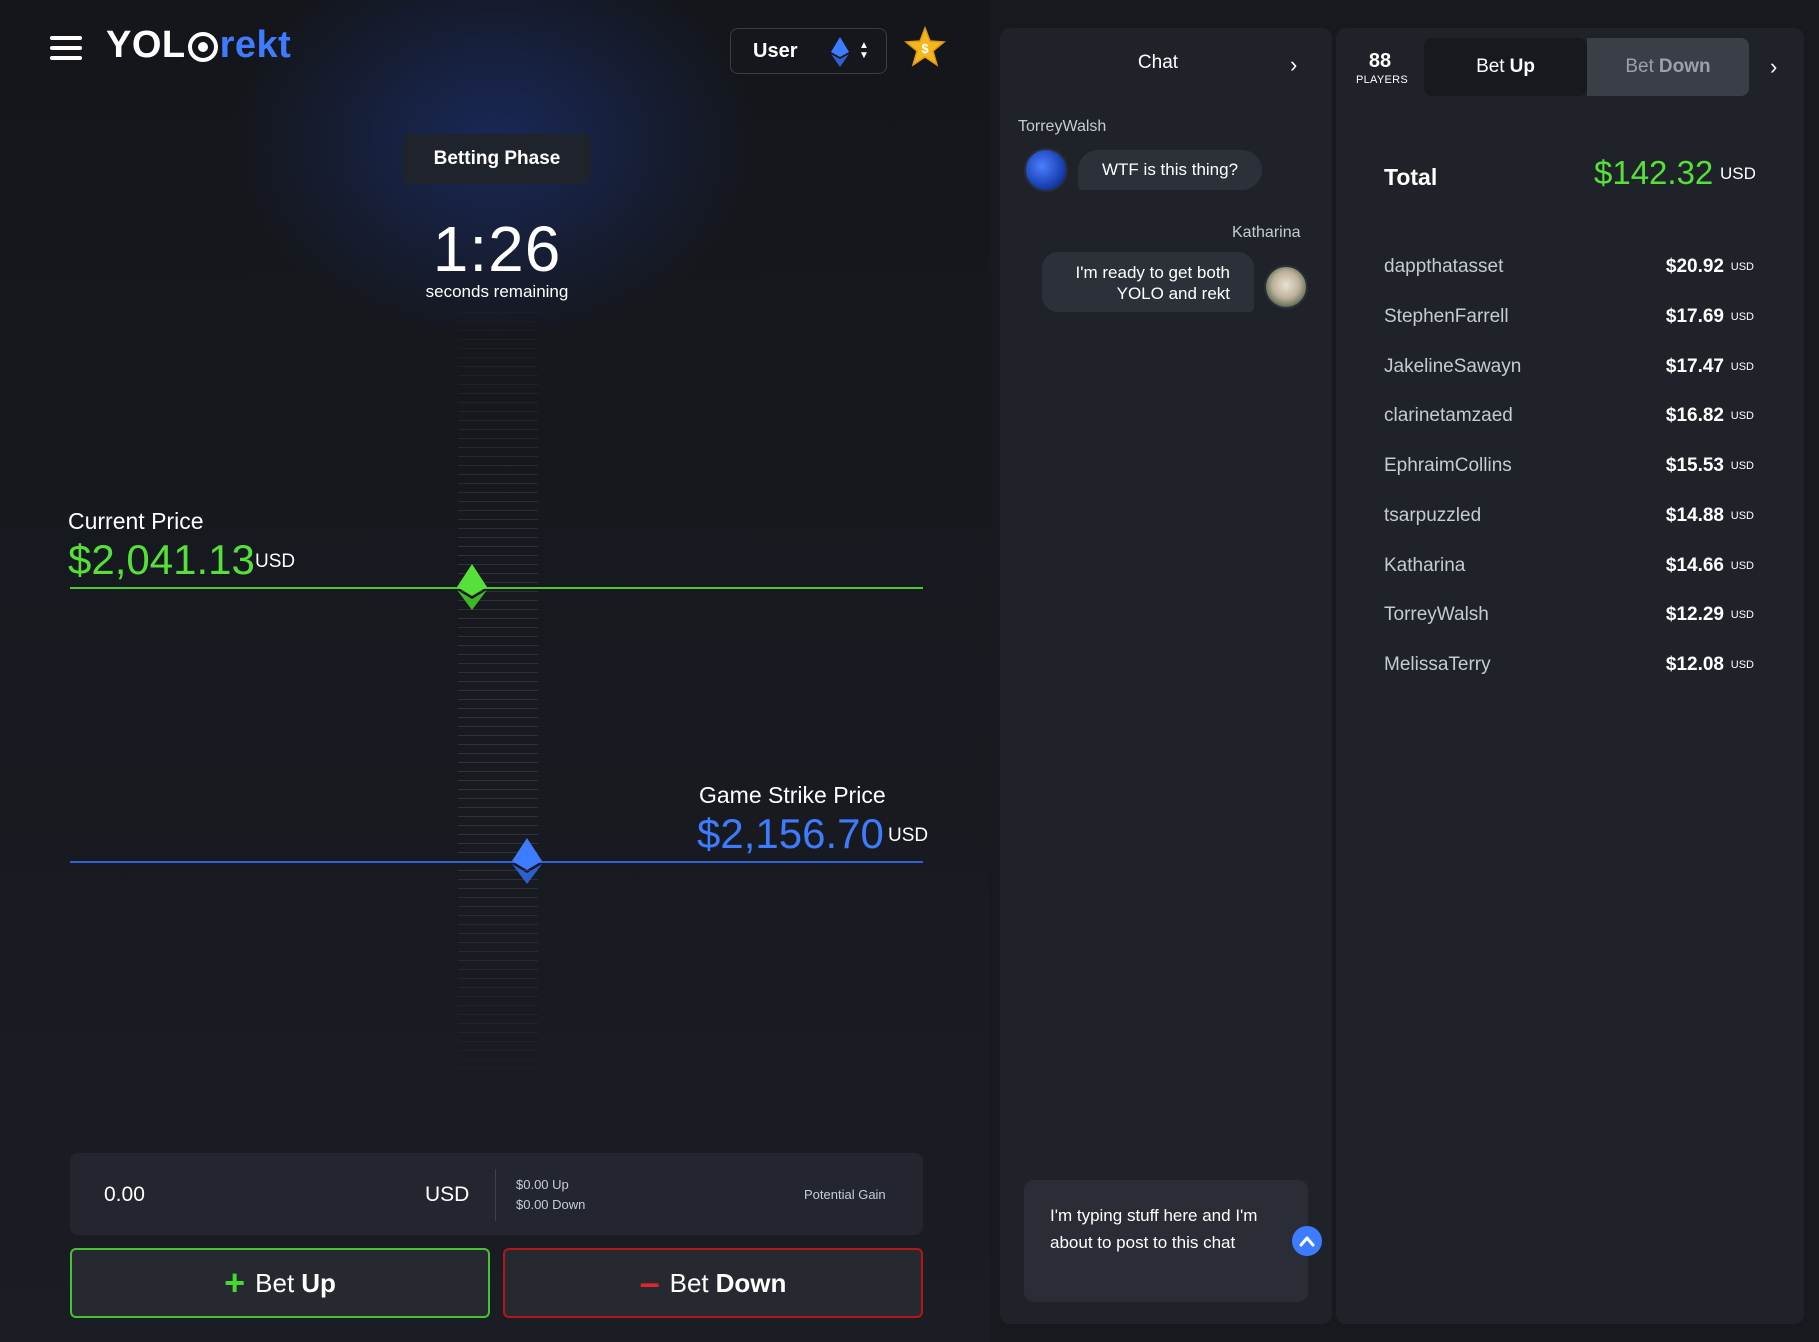 Image resolution: width=1819 pixels, height=1342 pixels. Describe the element at coordinates (542, 1184) in the screenshot. I see `potential-up-value: $0.00 Up` at that location.